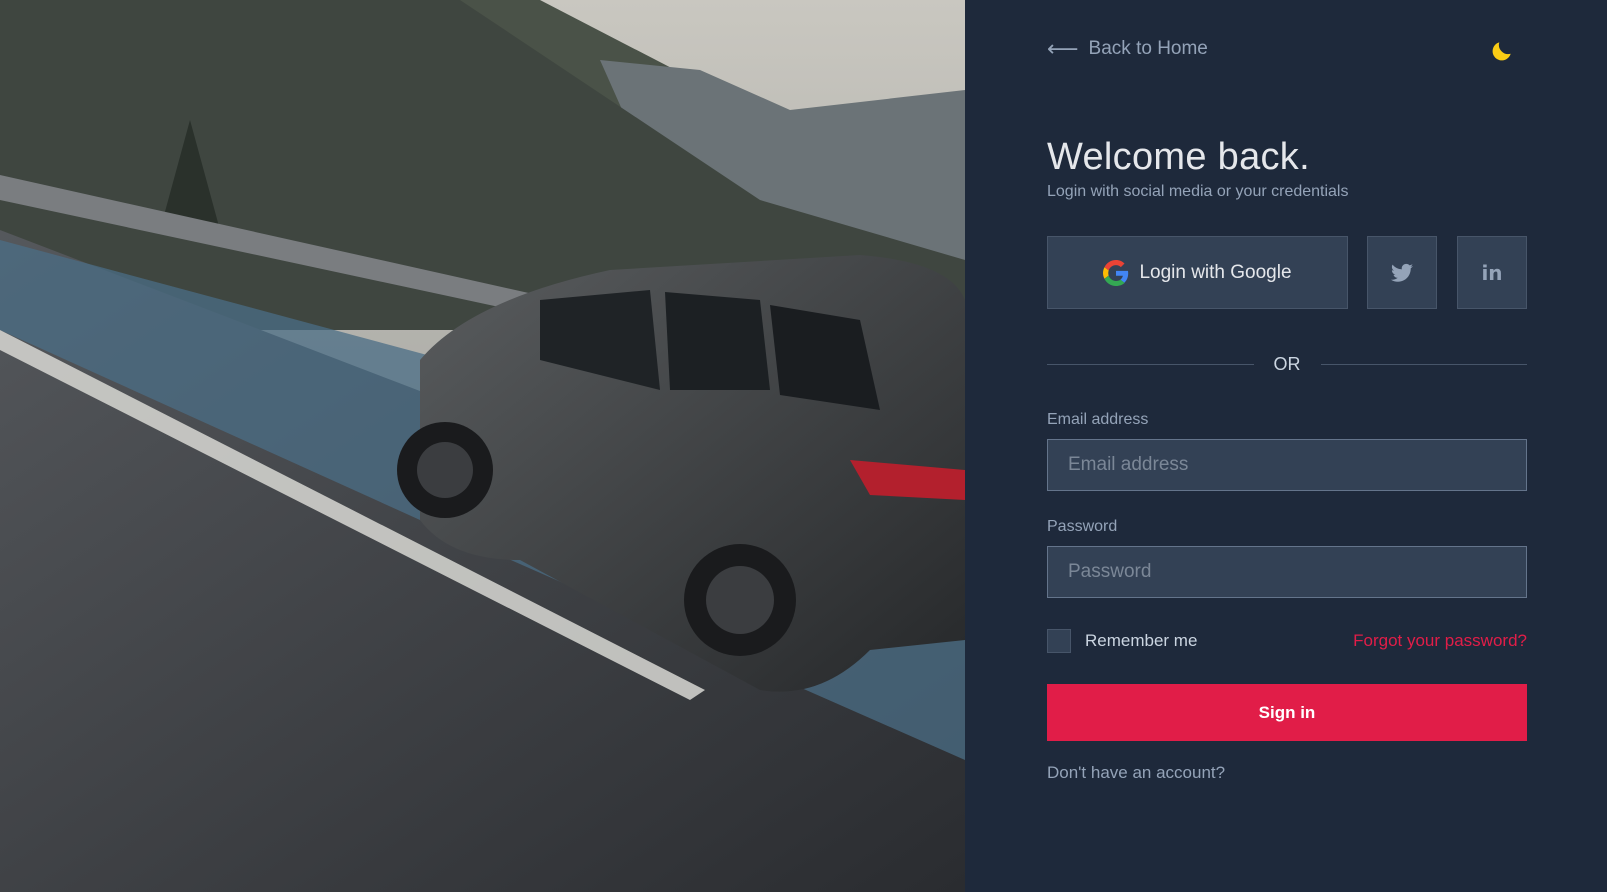 This screenshot has width=1607, height=892. What do you see at coordinates (1440, 641) in the screenshot?
I see `forgot-password-link: Forgot your password?` at bounding box center [1440, 641].